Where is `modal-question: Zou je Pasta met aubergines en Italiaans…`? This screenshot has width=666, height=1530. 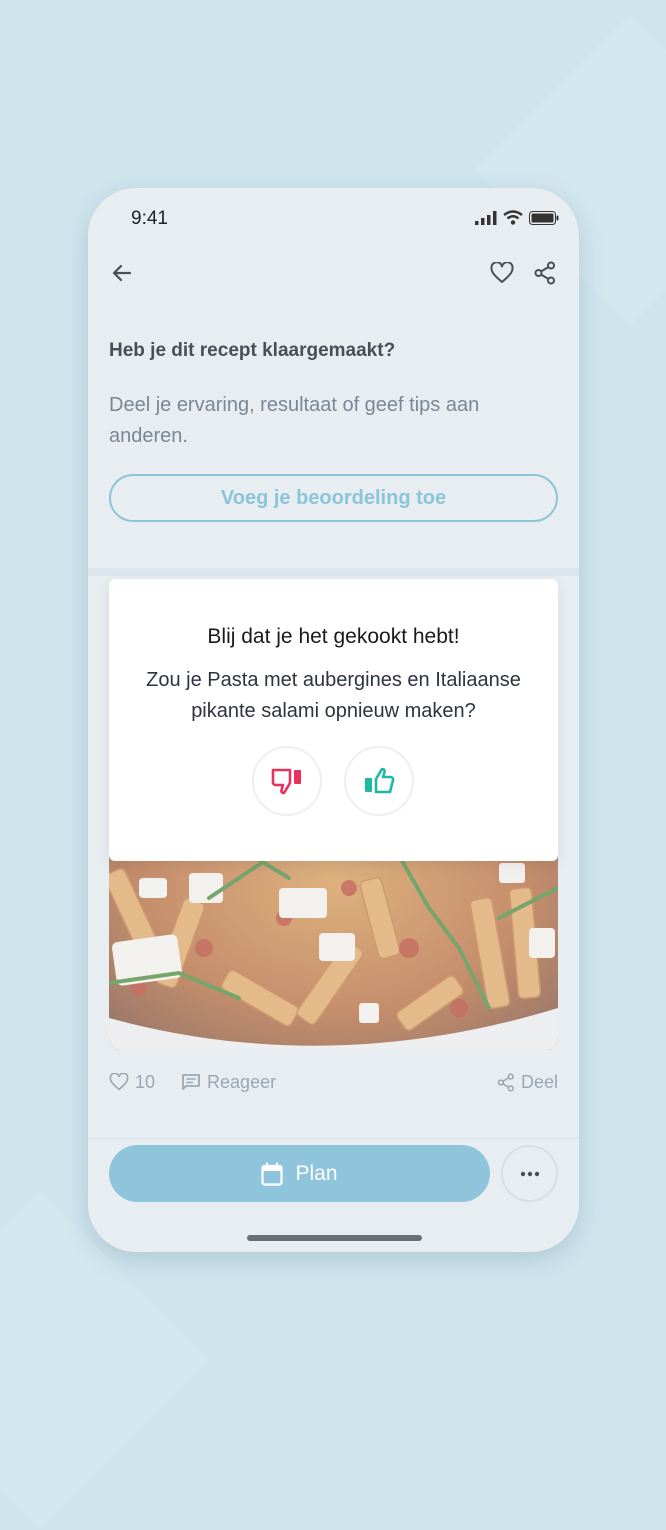
modal-question: Zou je Pasta met aubergines en Italiaans… is located at coordinates (333, 695).